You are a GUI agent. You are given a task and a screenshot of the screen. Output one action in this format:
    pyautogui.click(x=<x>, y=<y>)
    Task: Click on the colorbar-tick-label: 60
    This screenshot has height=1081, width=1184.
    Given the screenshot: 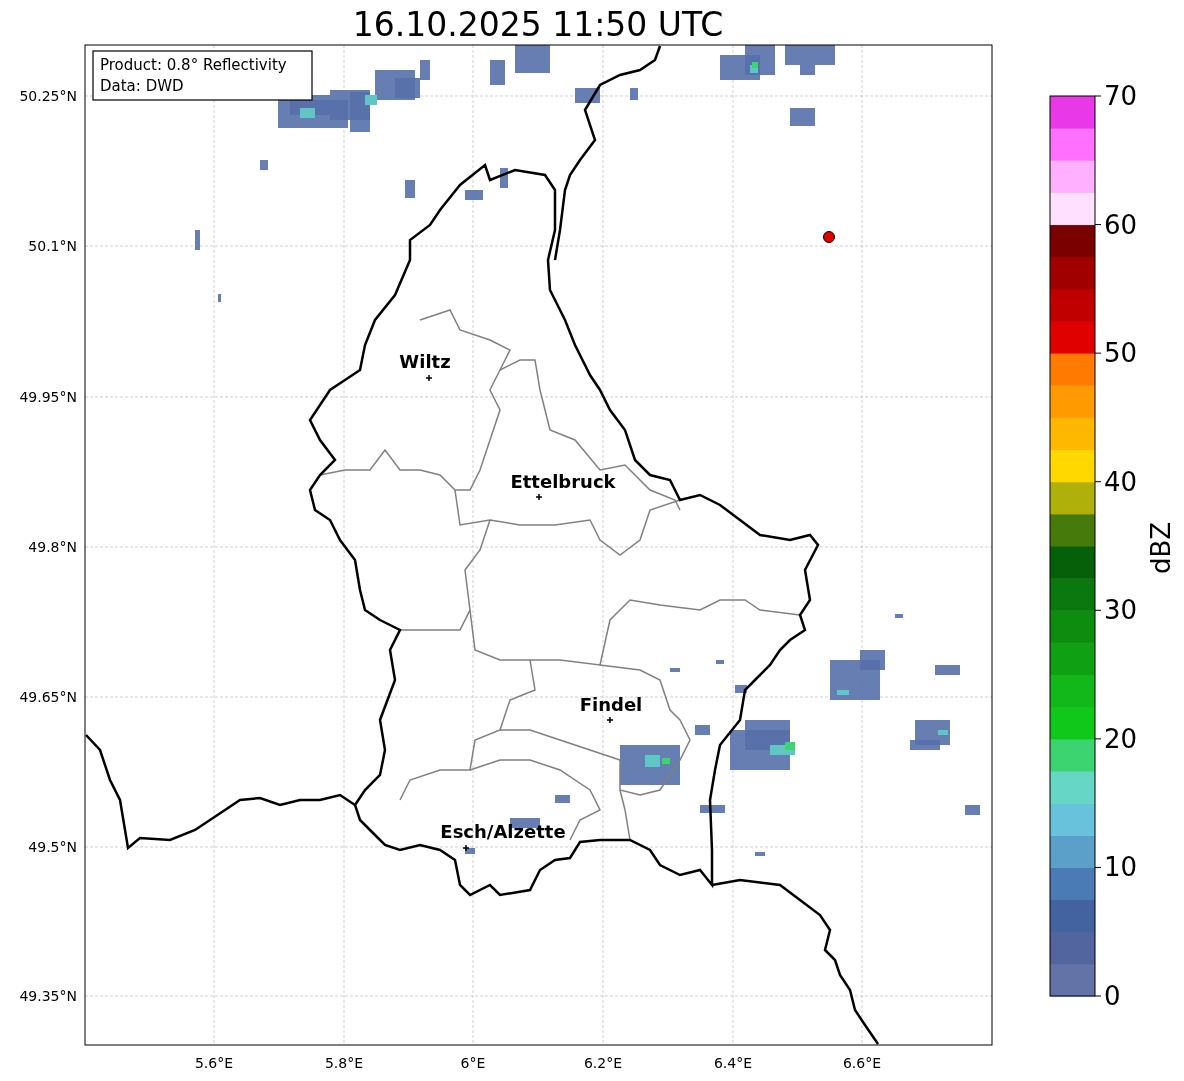 What is the action you would take?
    pyautogui.click(x=1121, y=224)
    